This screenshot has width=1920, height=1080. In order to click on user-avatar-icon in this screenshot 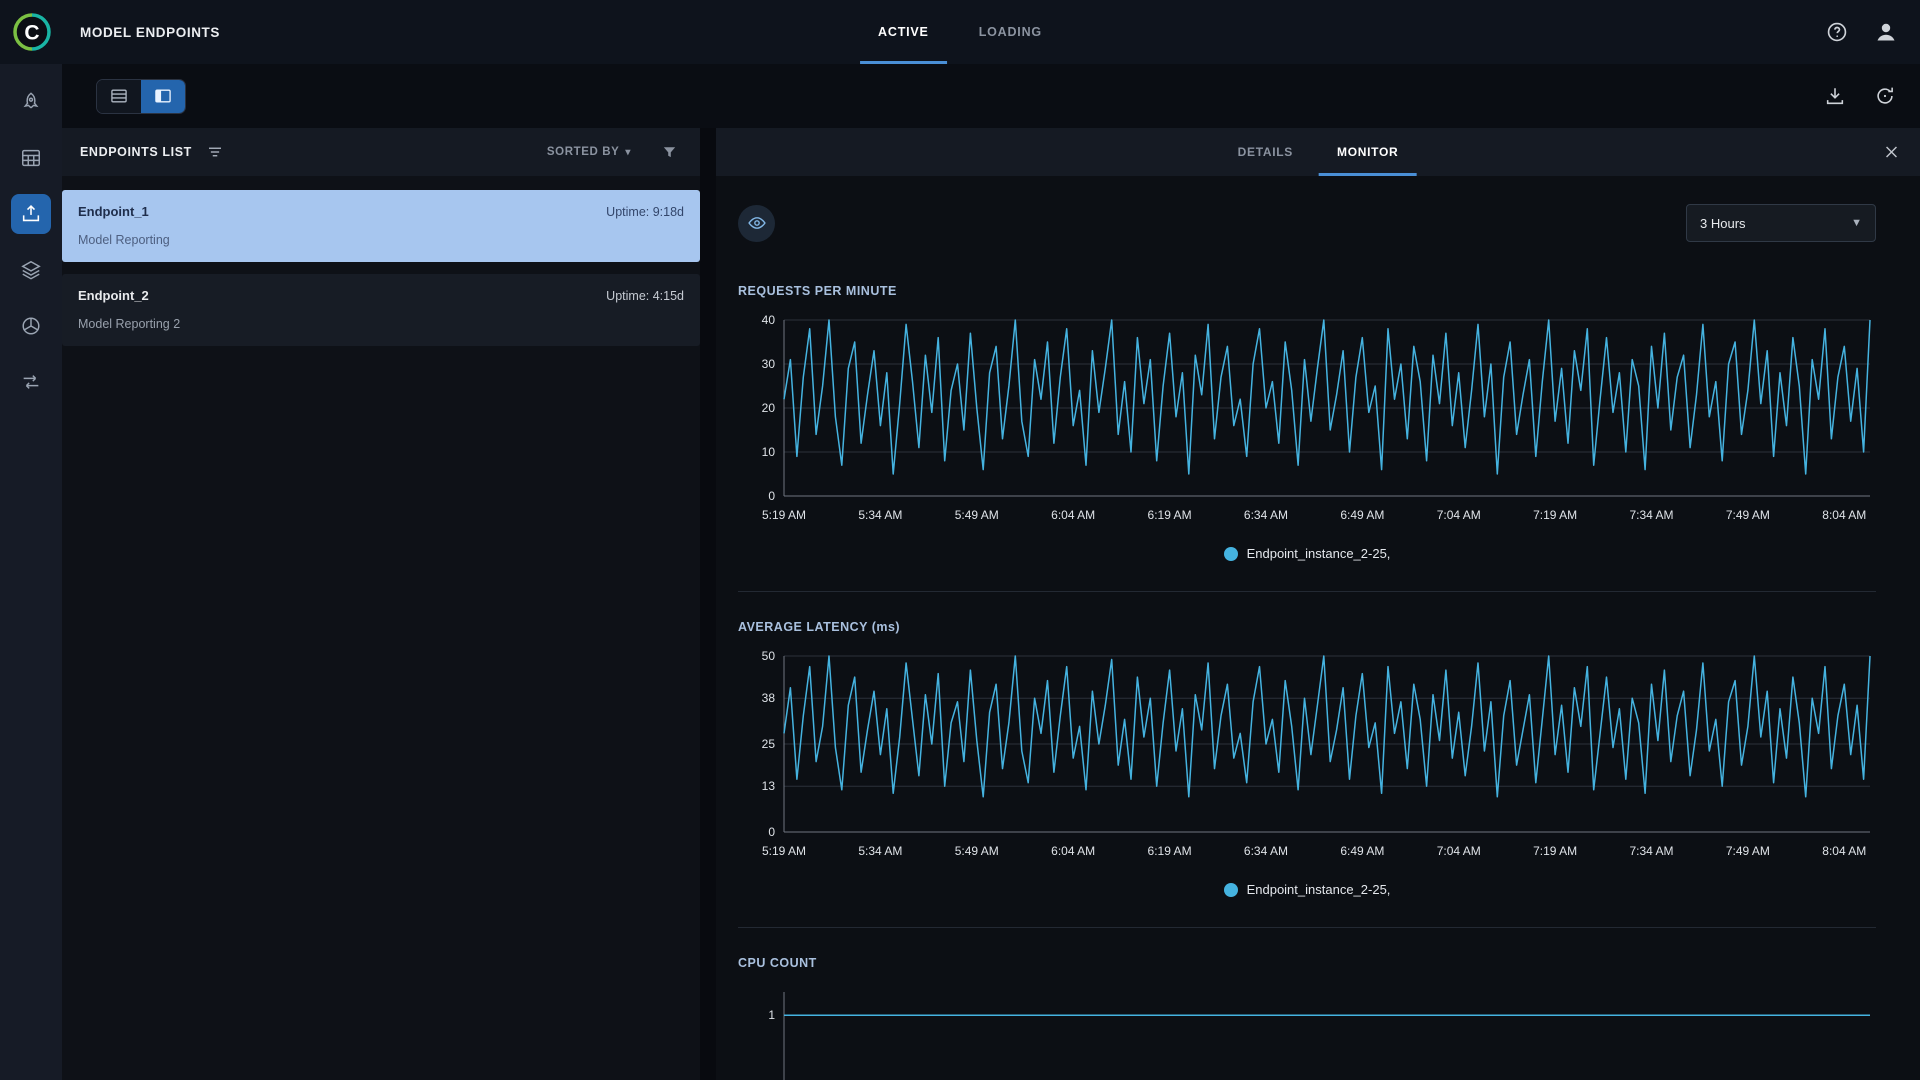, I will do `click(1886, 32)`.